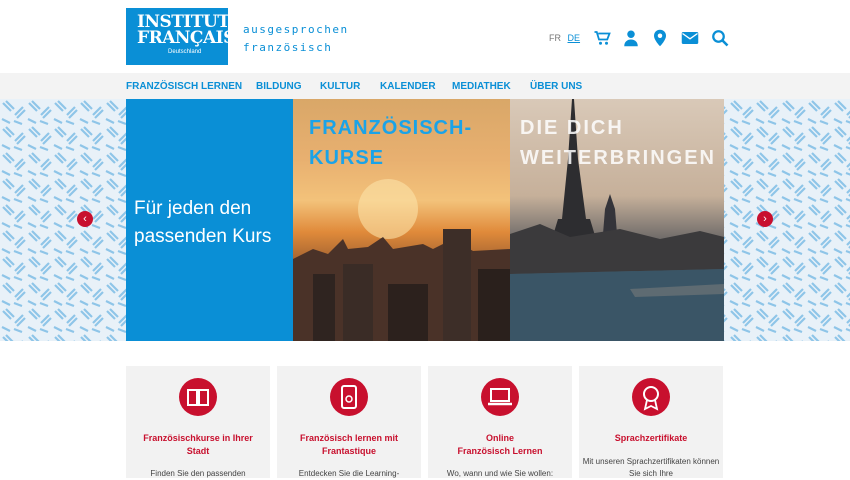  I want to click on card-title-line: Frantastique, so click(348, 451).